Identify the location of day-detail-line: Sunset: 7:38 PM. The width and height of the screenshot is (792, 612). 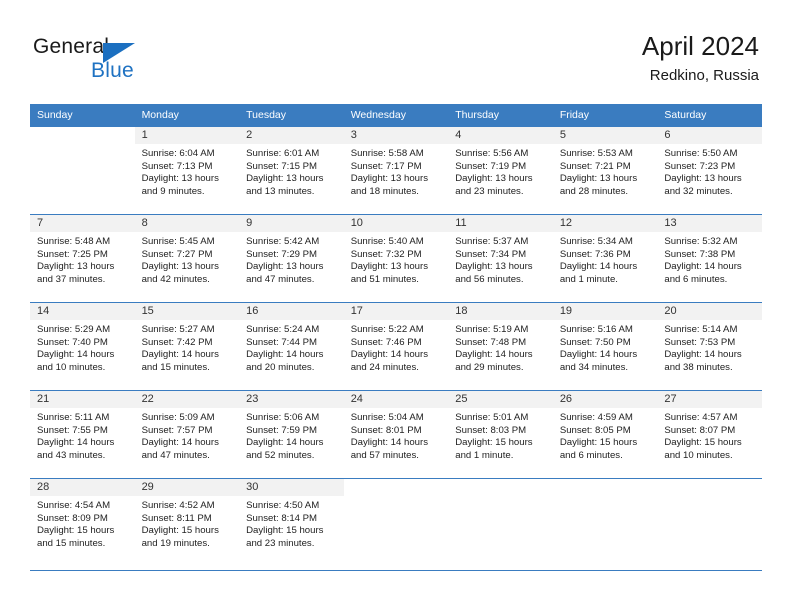
(700, 254).